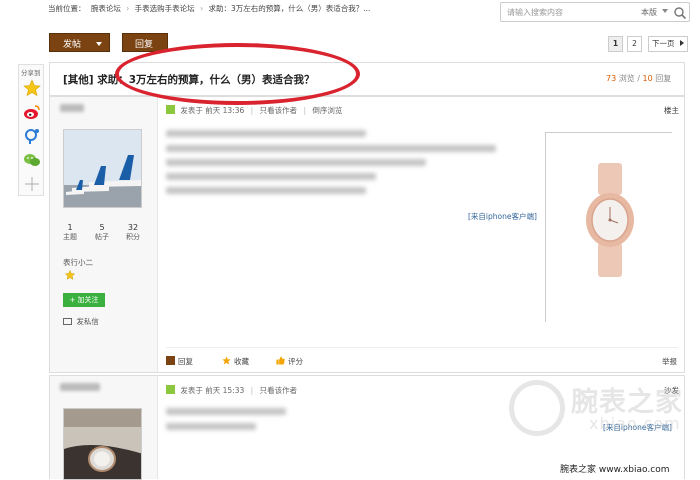 Image resolution: width=700 pixels, height=480 pixels. What do you see at coordinates (87, 321) in the screenshot?
I see `send-message-label: 发私信` at bounding box center [87, 321].